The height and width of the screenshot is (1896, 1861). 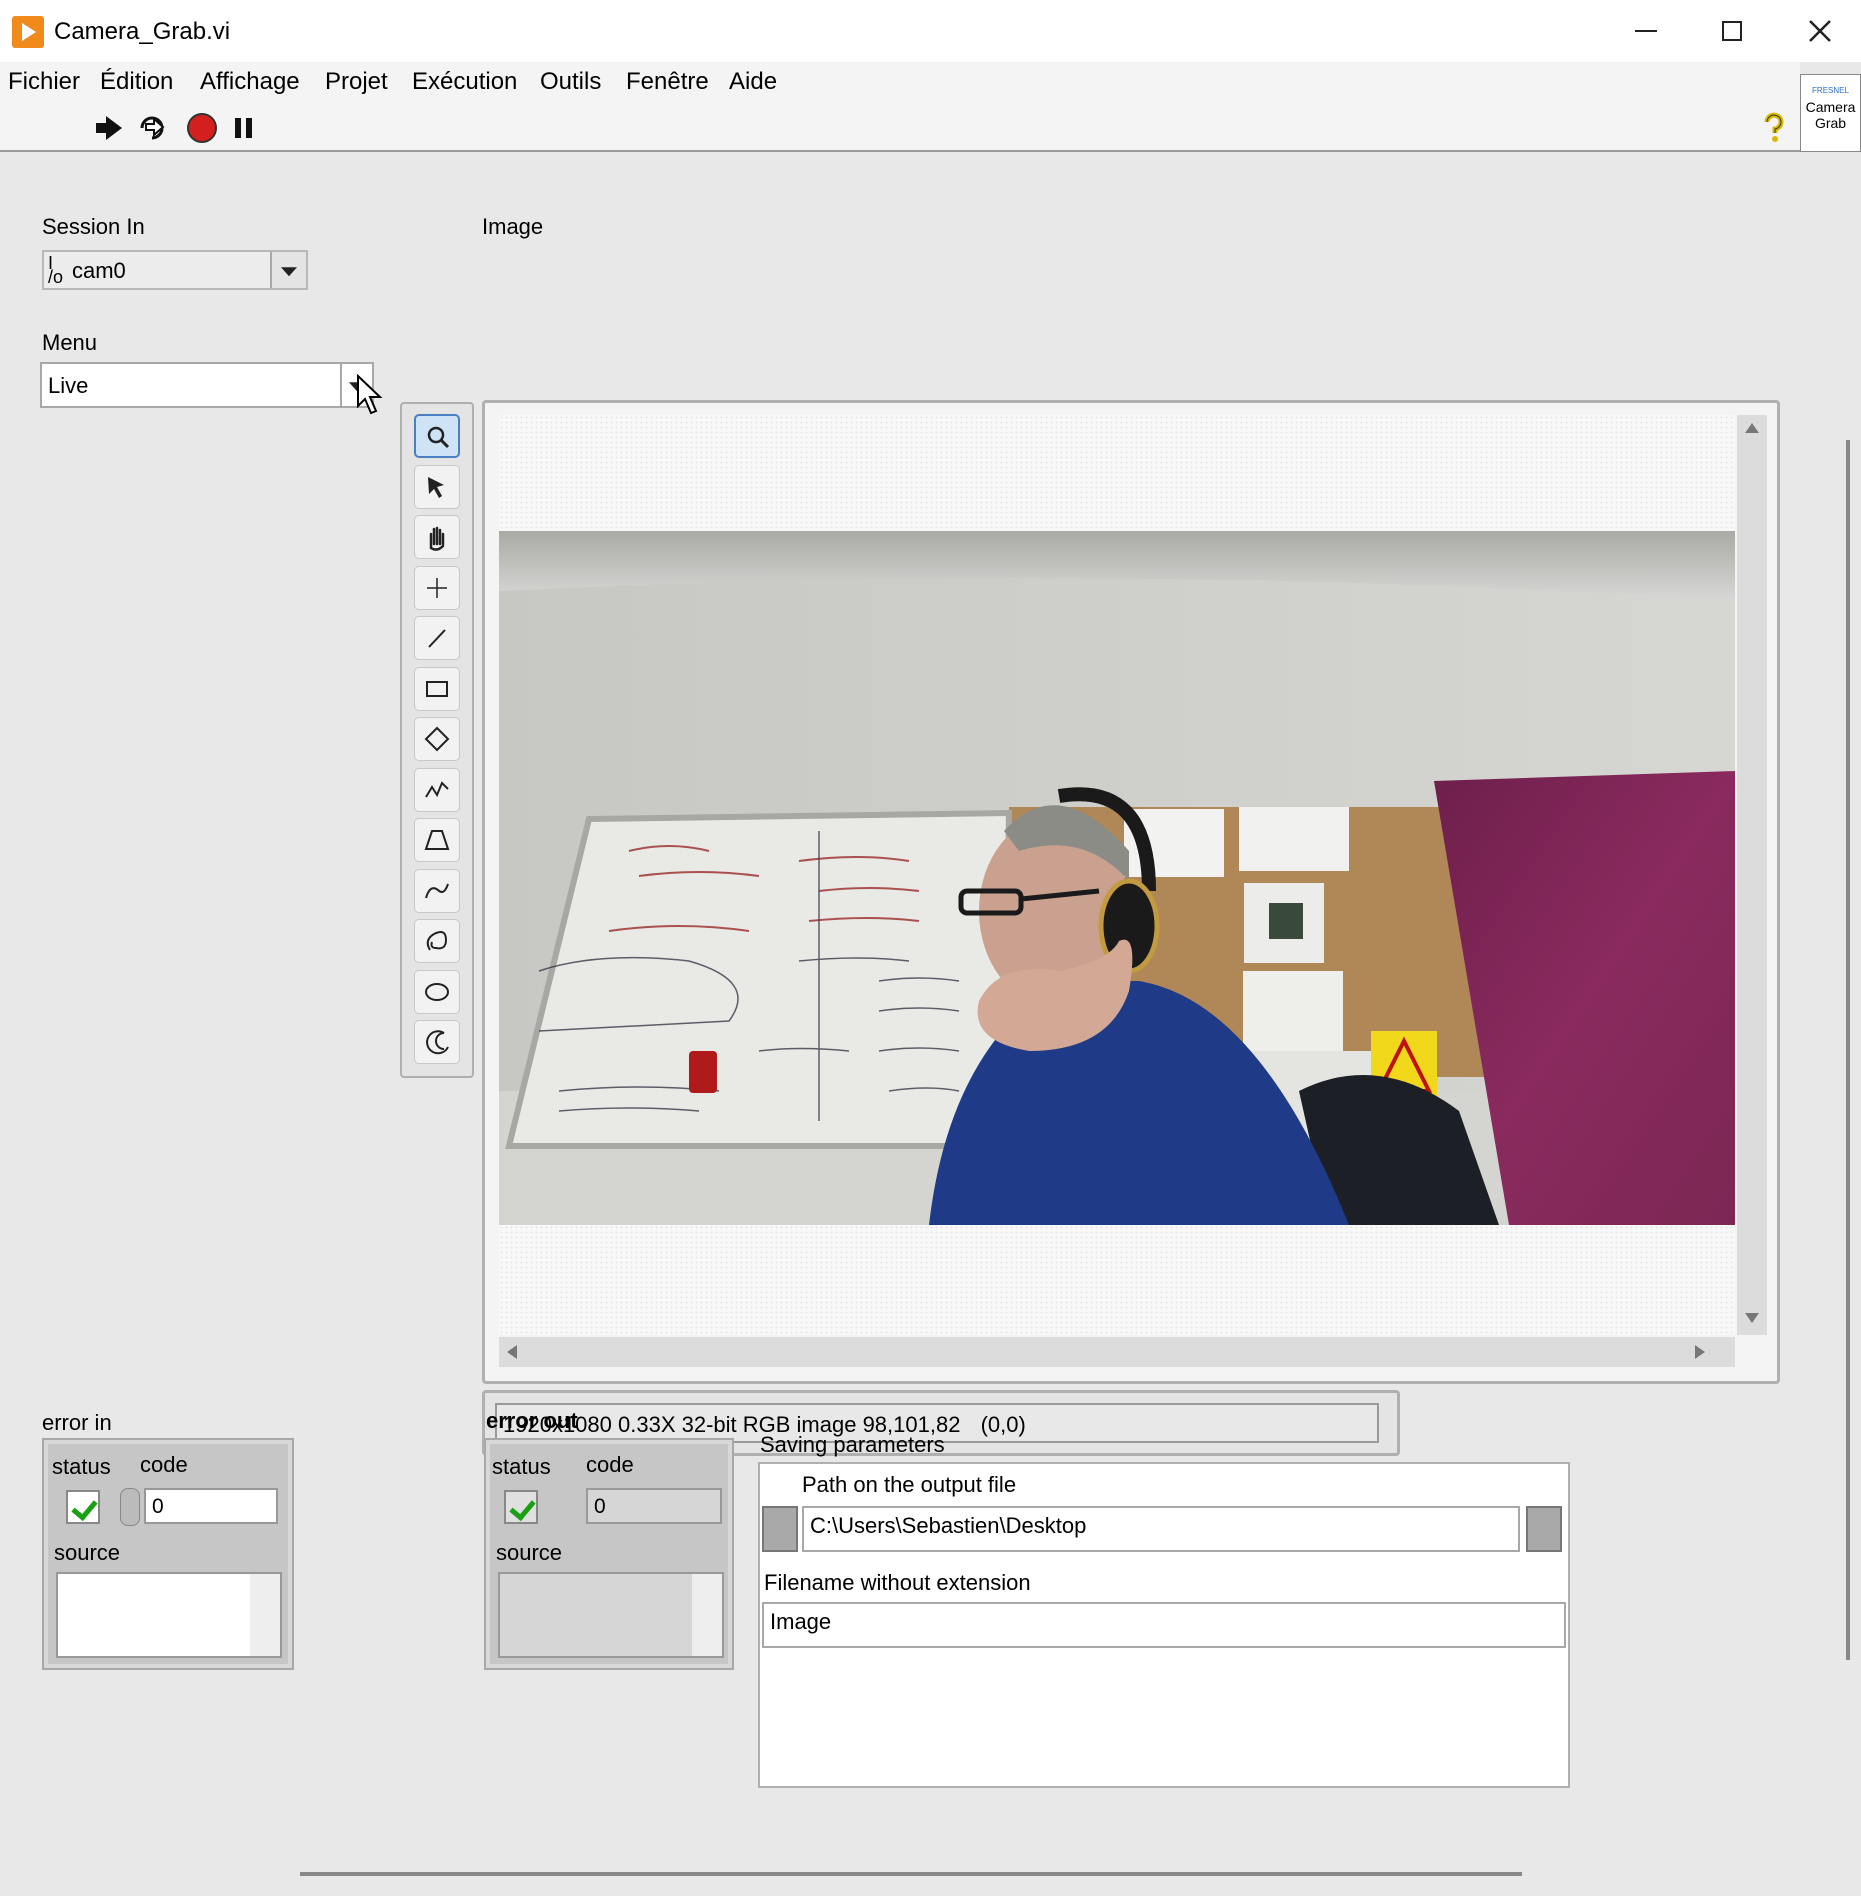 I want to click on pause-button, so click(x=244, y=128).